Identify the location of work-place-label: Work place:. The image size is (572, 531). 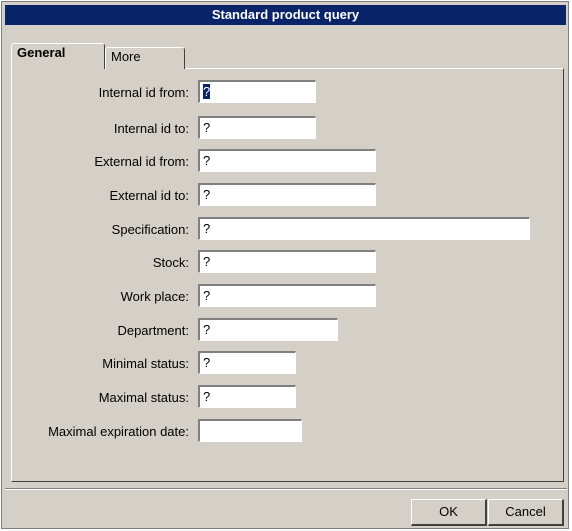
(154, 296).